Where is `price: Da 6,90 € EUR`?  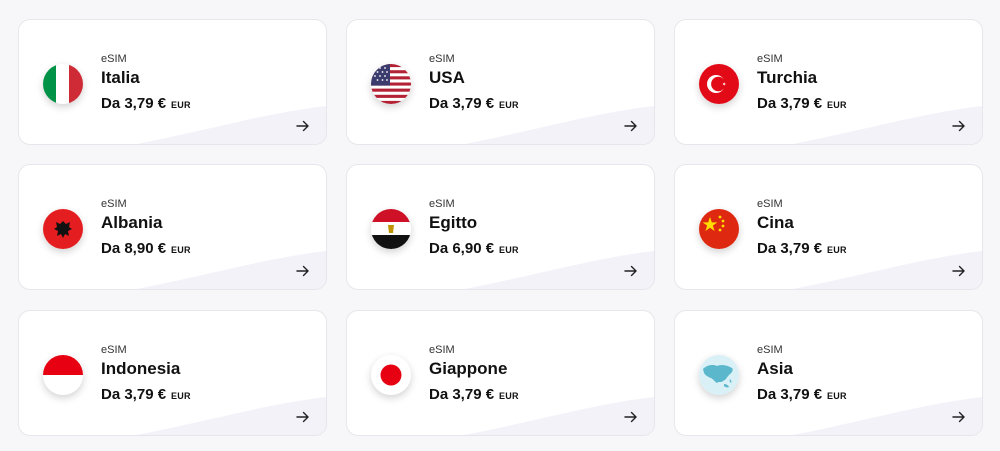 price: Da 6,90 € EUR is located at coordinates (474, 248).